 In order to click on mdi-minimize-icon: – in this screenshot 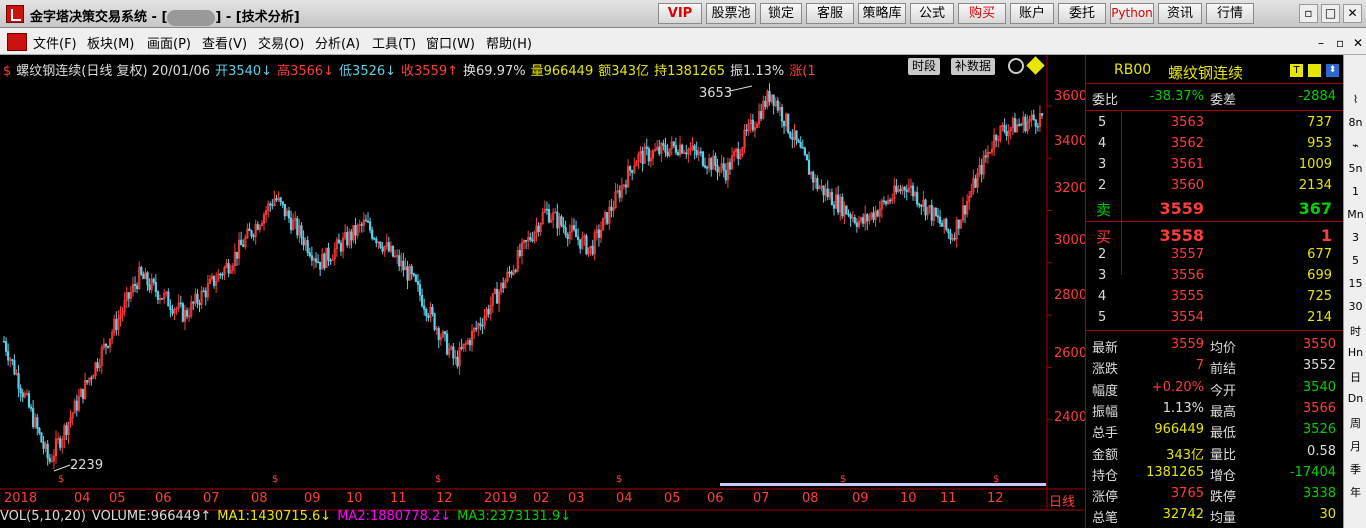, I will do `click(1321, 43)`.